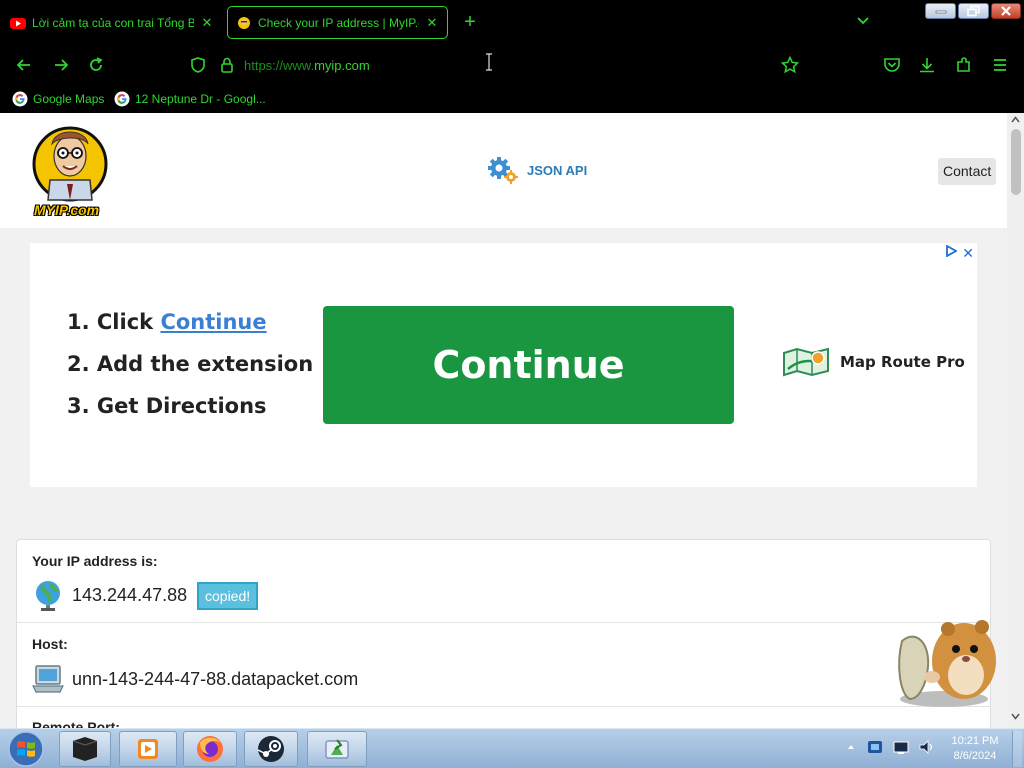 The width and height of the screenshot is (1024, 768). I want to click on url-prefix: https://www., so click(279, 65).